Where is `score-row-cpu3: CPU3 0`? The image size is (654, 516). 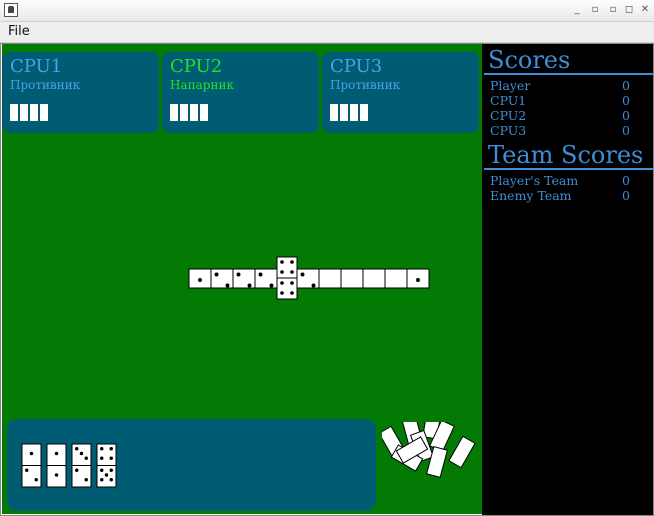
score-row-cpu3: CPU3 0 is located at coordinates (565, 130).